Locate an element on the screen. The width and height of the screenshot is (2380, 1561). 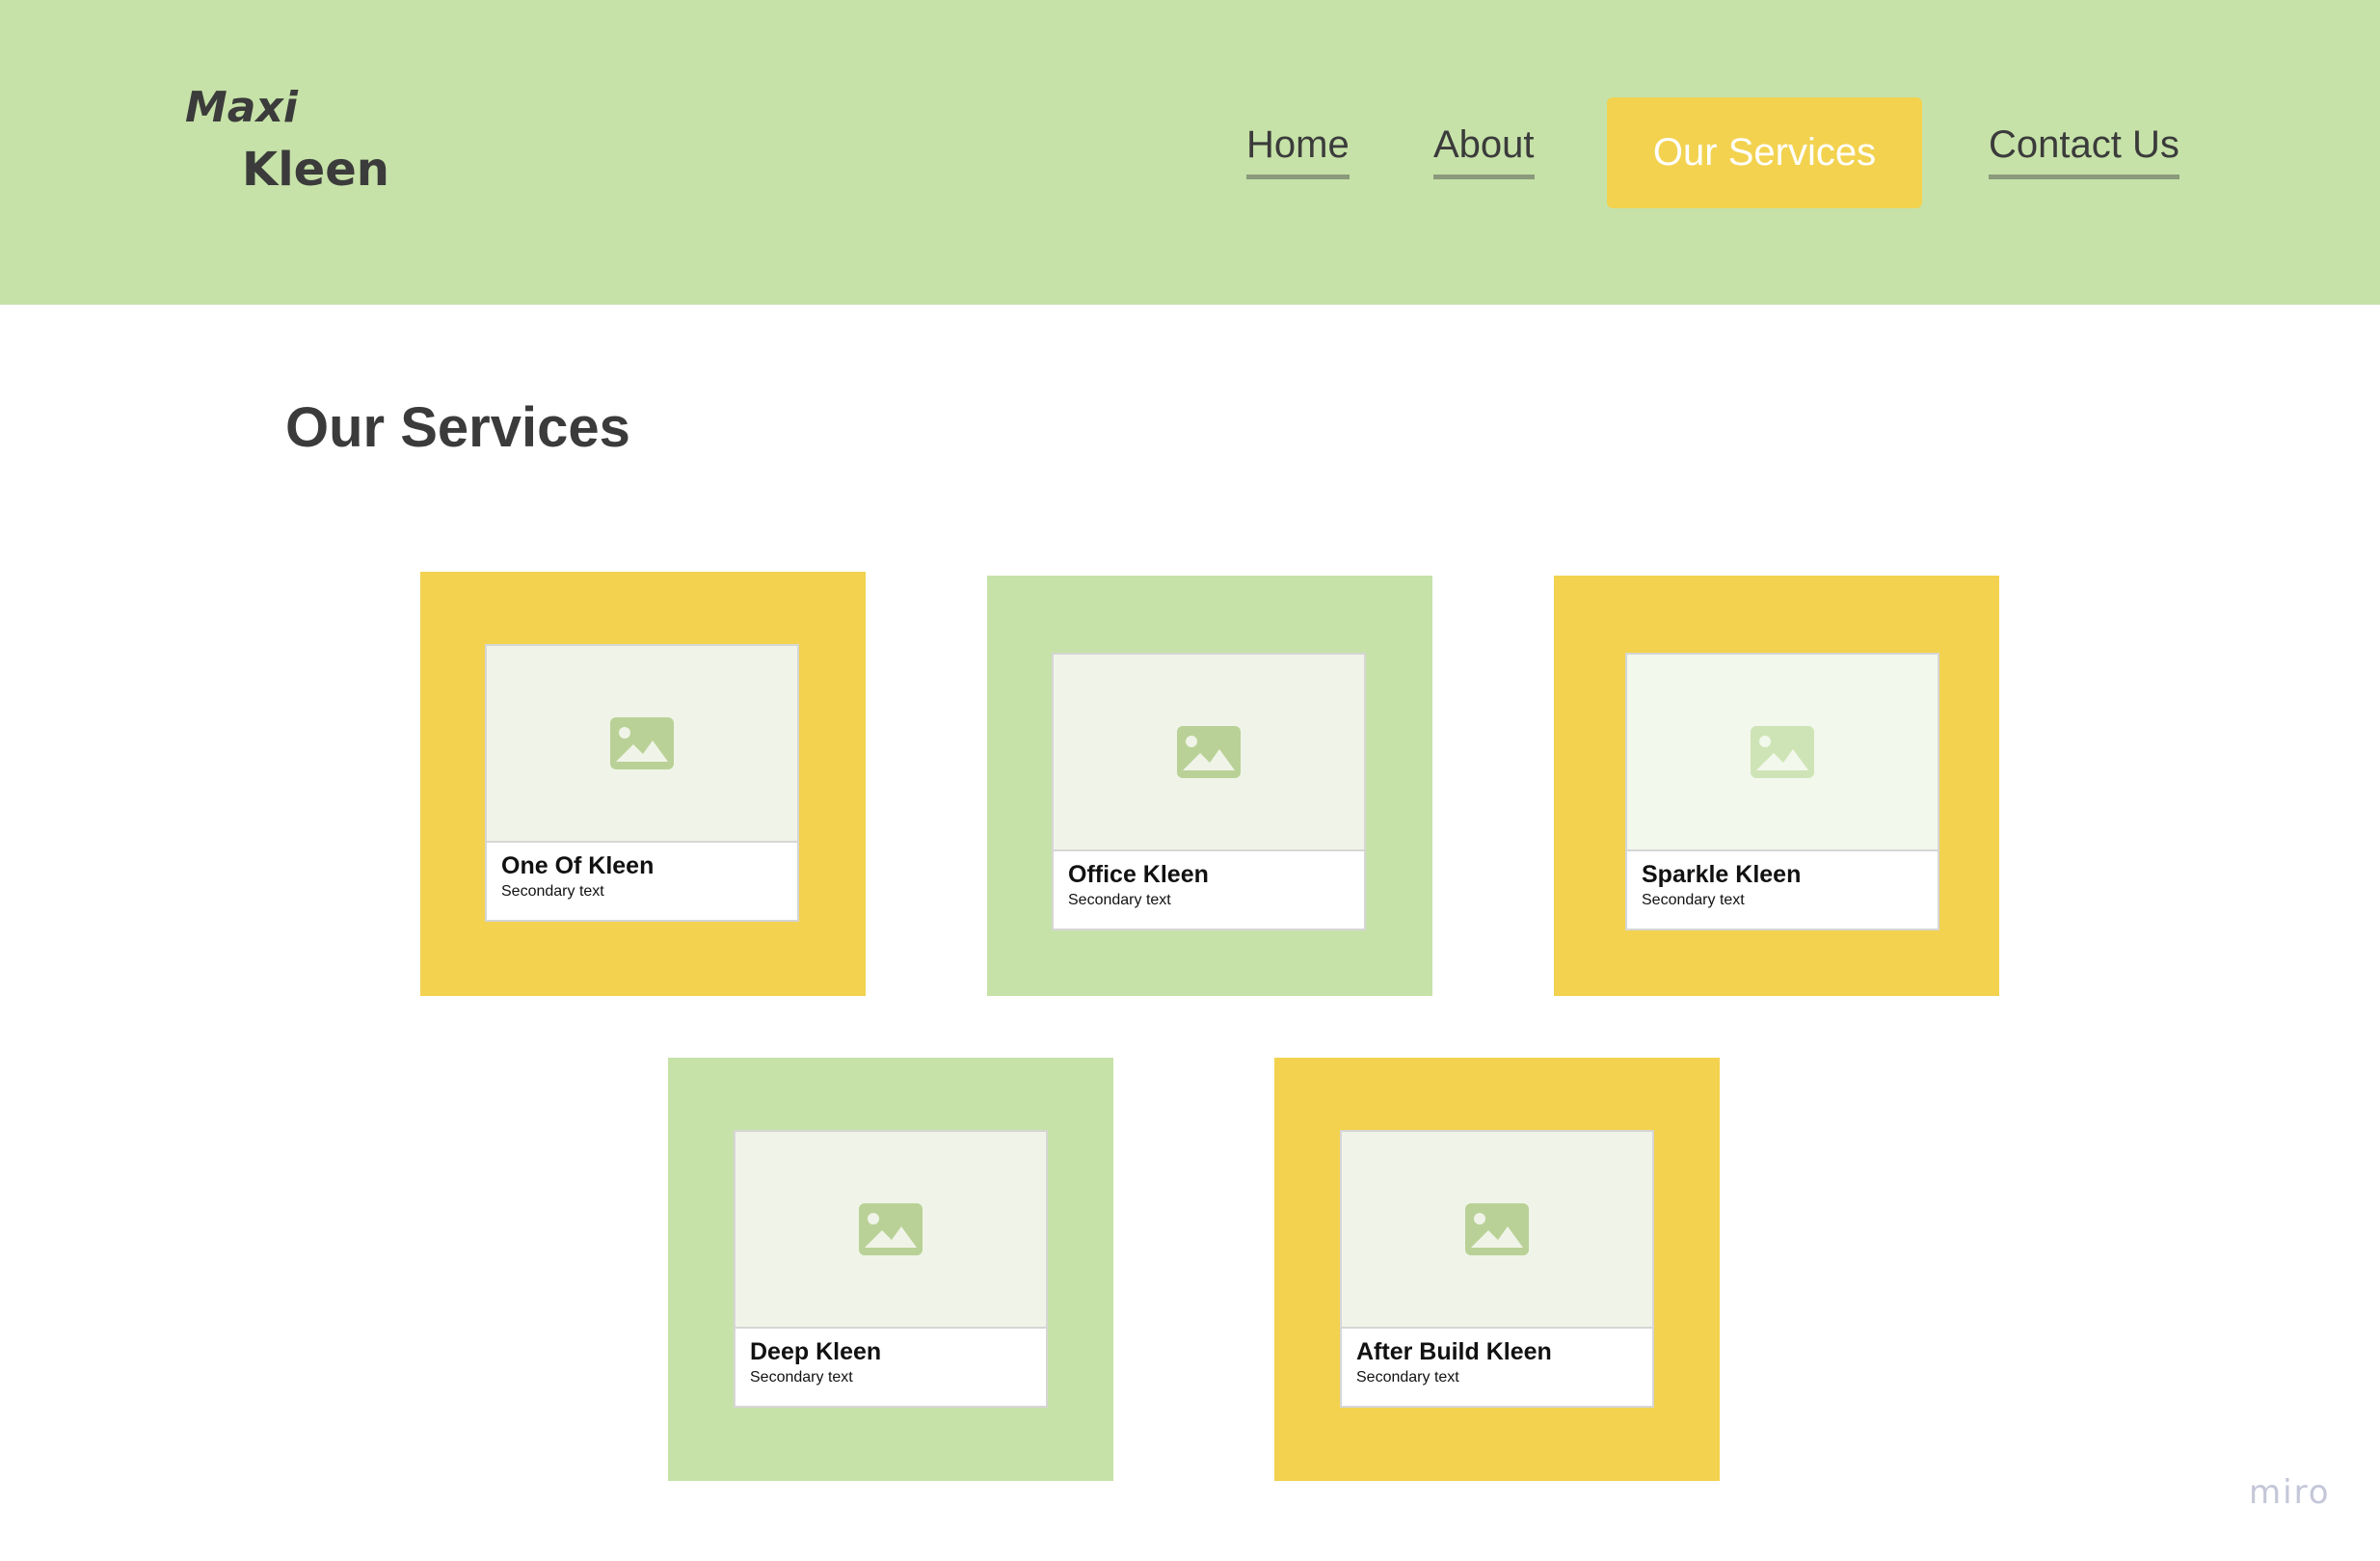
service-card: After Build Kleen Secondary text is located at coordinates (1497, 1269).